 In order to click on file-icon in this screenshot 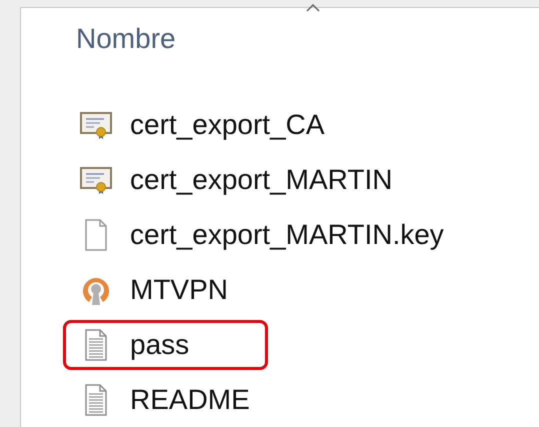, I will do `click(96, 235)`.